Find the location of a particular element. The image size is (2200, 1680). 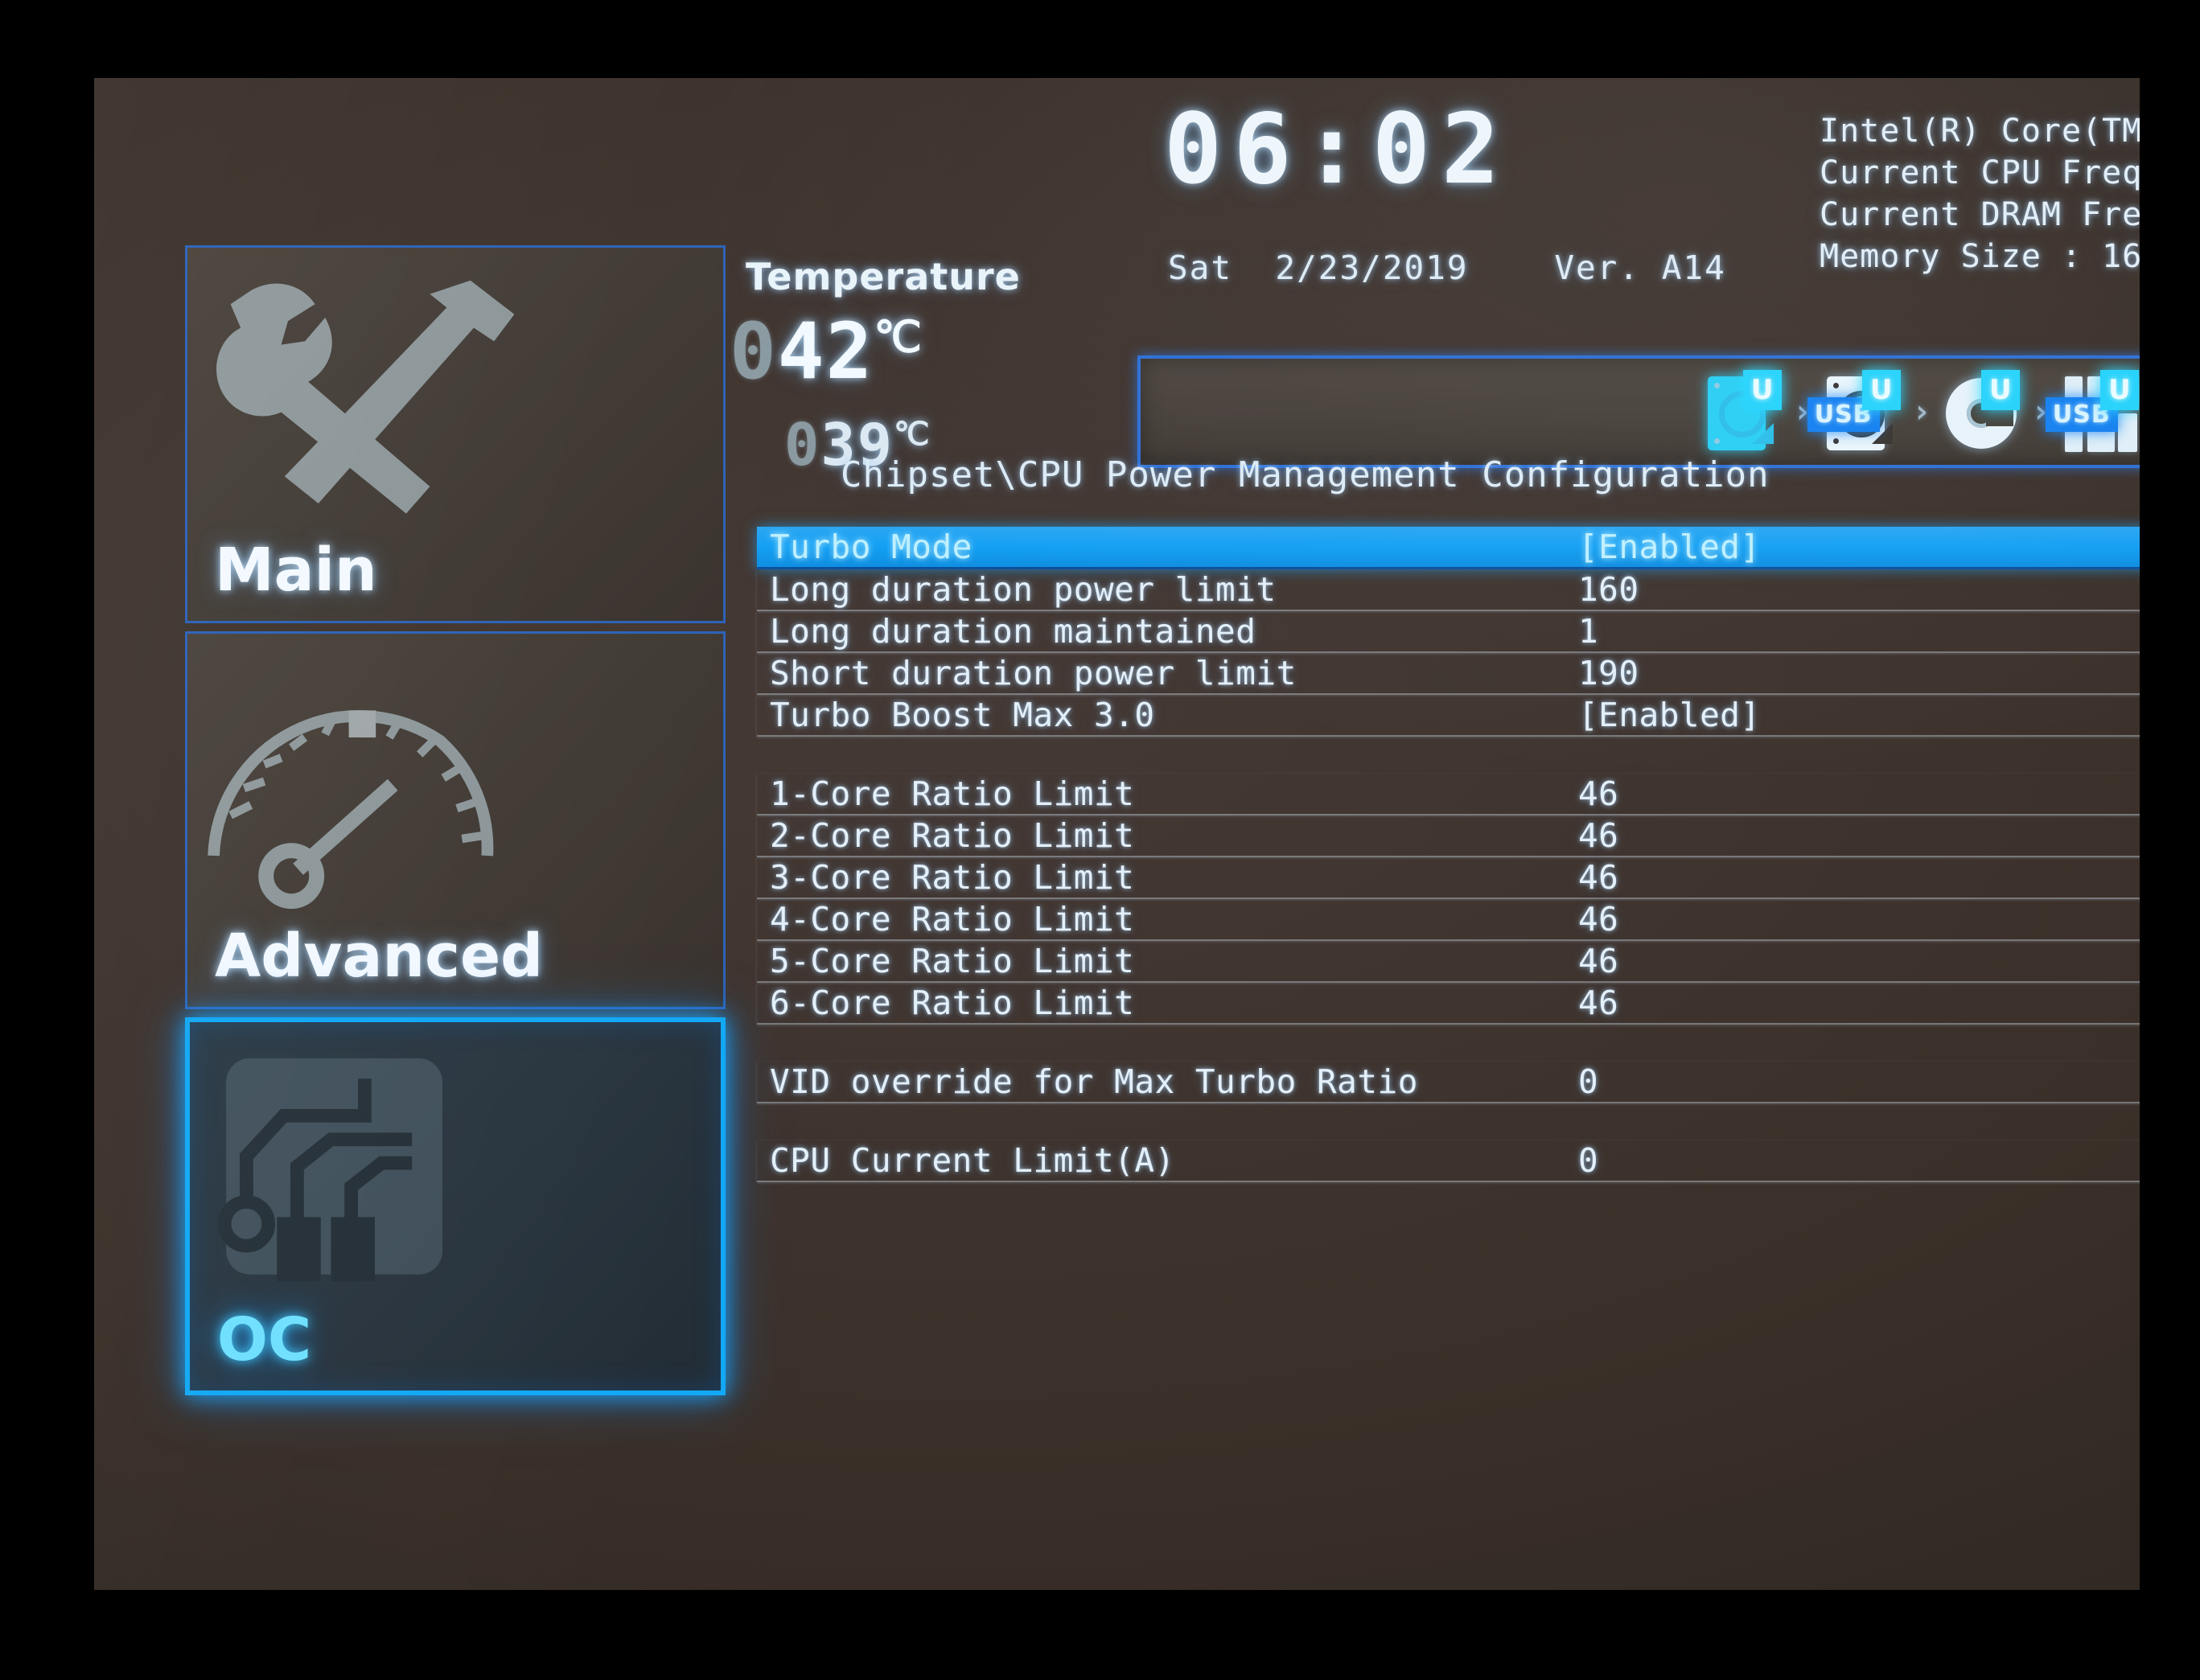

sidebar-item-advanced: Advanced is located at coordinates (455, 820).